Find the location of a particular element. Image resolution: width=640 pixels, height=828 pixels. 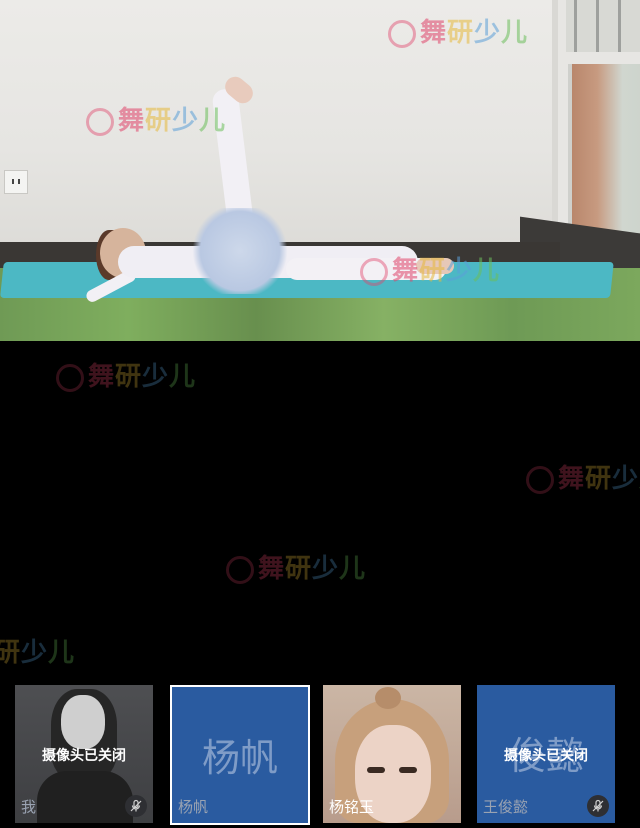

participant-name: 杨帆 is located at coordinates (193, 807).